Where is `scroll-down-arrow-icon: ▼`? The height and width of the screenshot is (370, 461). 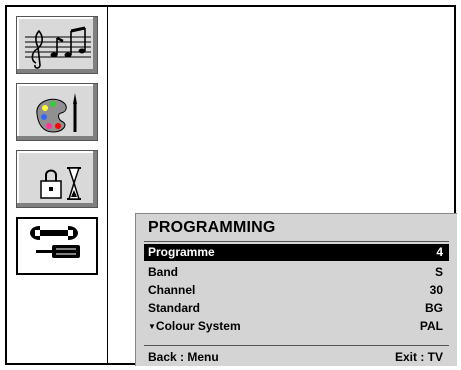
scroll-down-arrow-icon: ▼ is located at coordinates (152, 326).